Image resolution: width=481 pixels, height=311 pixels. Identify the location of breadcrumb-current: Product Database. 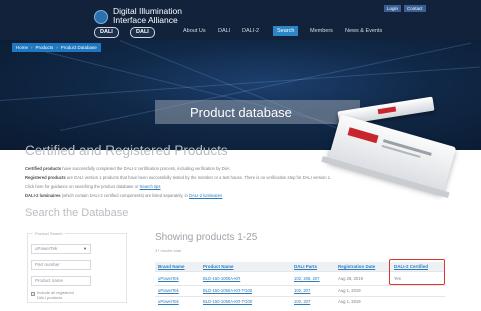
(78, 47).